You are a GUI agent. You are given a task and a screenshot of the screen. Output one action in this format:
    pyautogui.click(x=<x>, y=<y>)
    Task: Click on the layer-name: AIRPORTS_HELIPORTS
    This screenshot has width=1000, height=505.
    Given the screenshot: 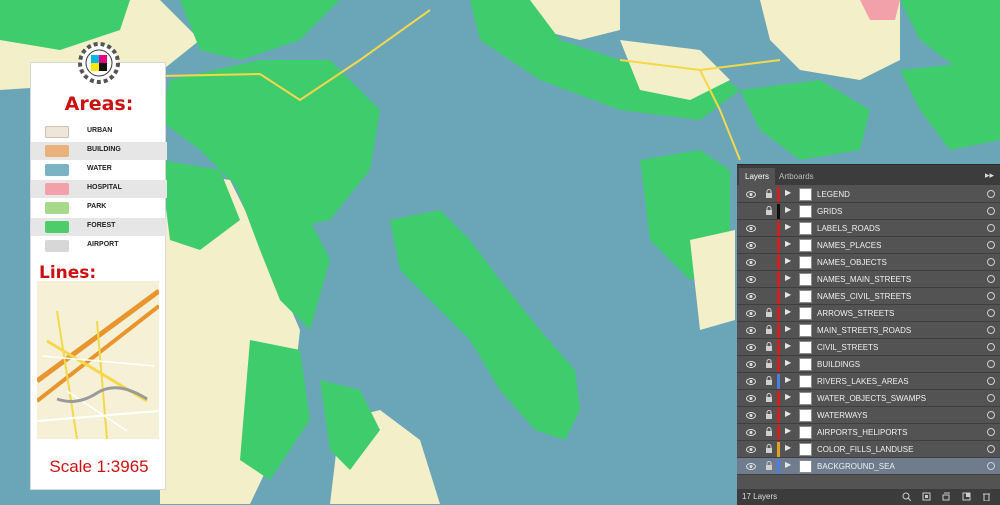 What is the action you would take?
    pyautogui.click(x=862, y=432)
    